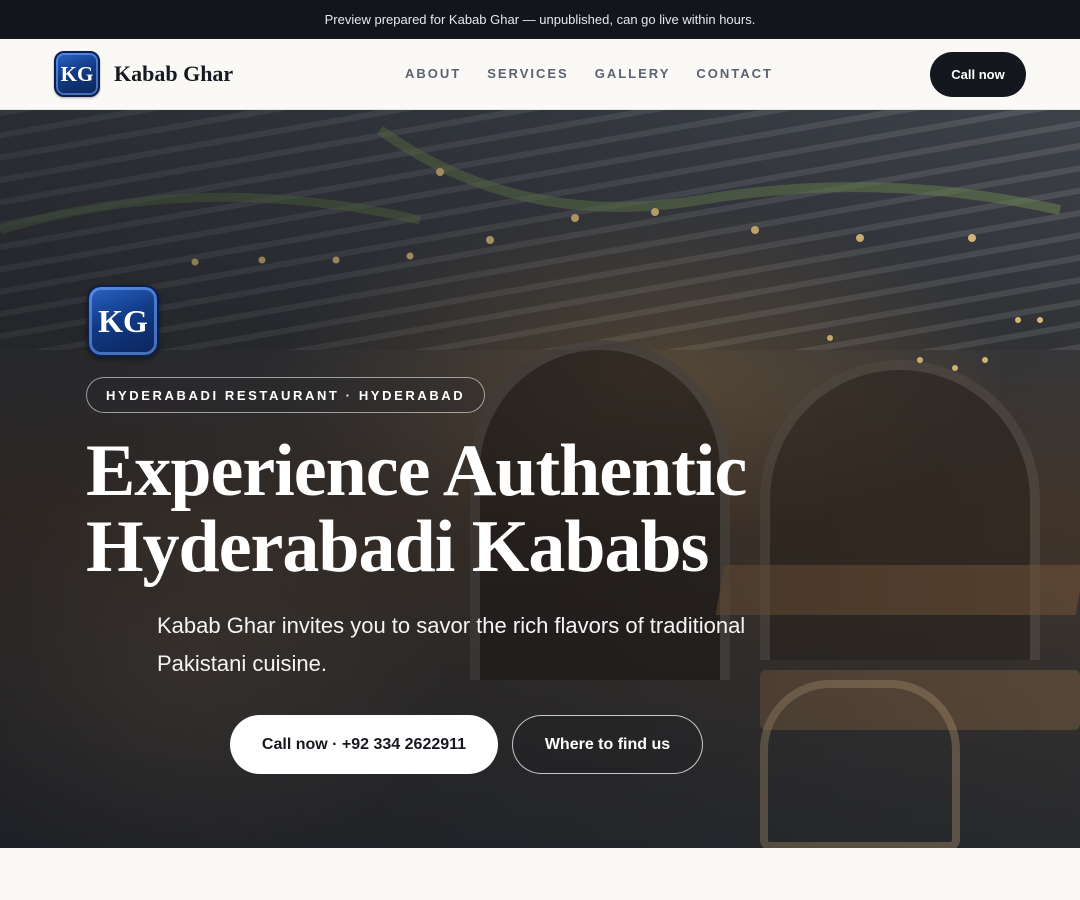 This screenshot has width=1080, height=900. I want to click on nav-link-contact: CONTACT, so click(734, 73).